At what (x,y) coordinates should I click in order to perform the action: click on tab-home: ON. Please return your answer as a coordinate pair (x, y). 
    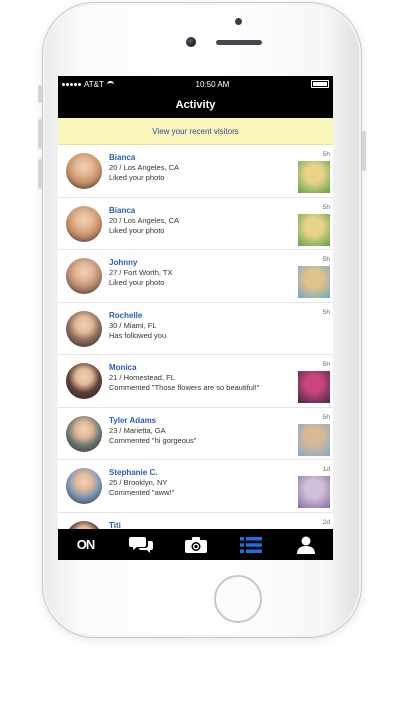
    Looking at the image, I should click on (86, 544).